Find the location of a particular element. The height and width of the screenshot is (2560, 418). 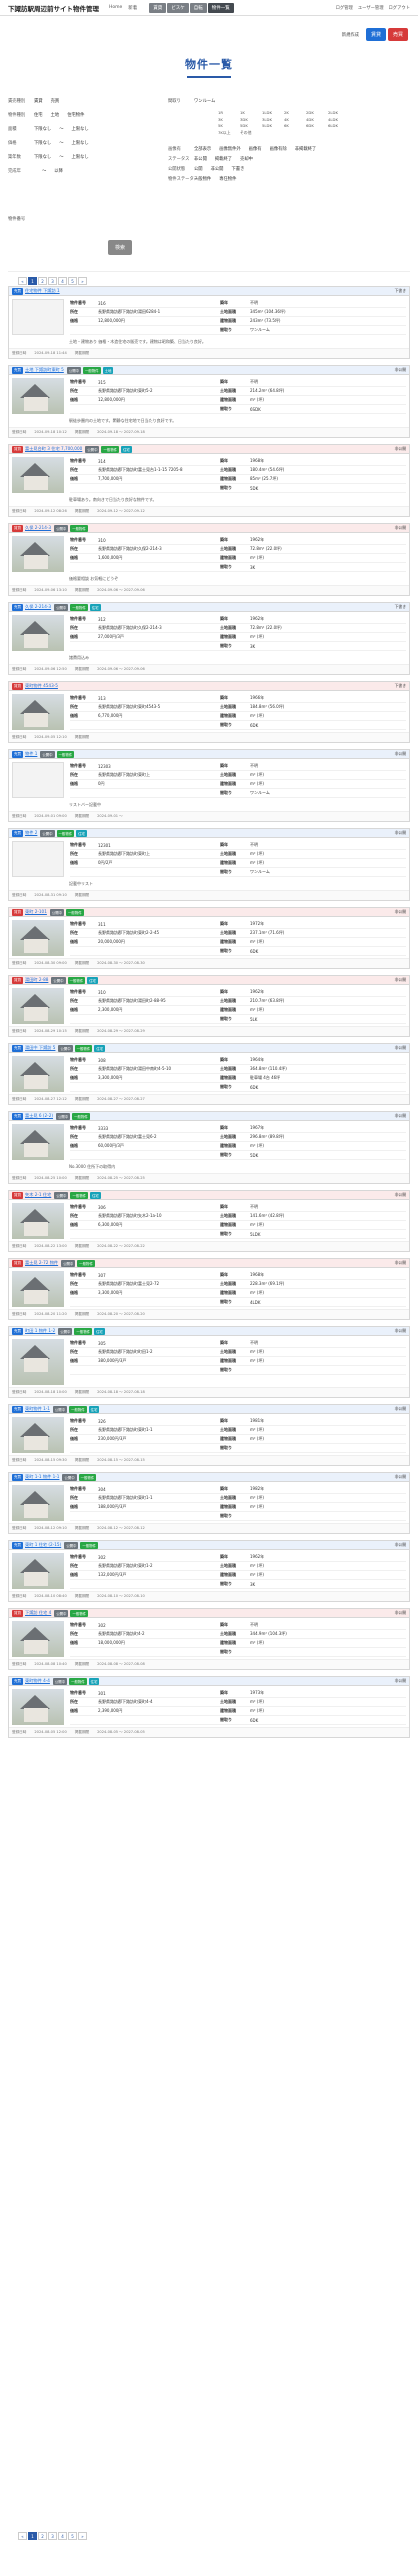

property-title-link: 富士見 2-72 物件 is located at coordinates (41, 1263).